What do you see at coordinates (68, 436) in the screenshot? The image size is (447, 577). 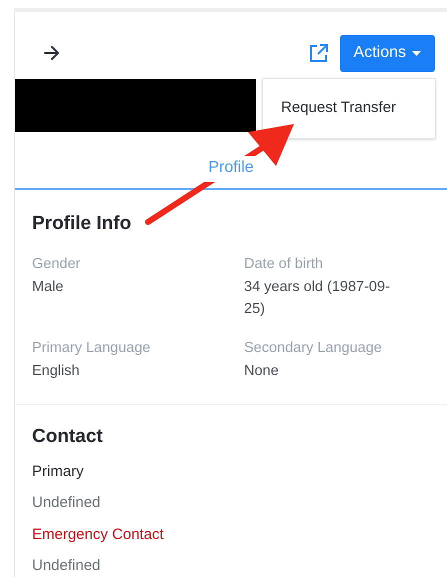 I see `section-heading: Contact` at bounding box center [68, 436].